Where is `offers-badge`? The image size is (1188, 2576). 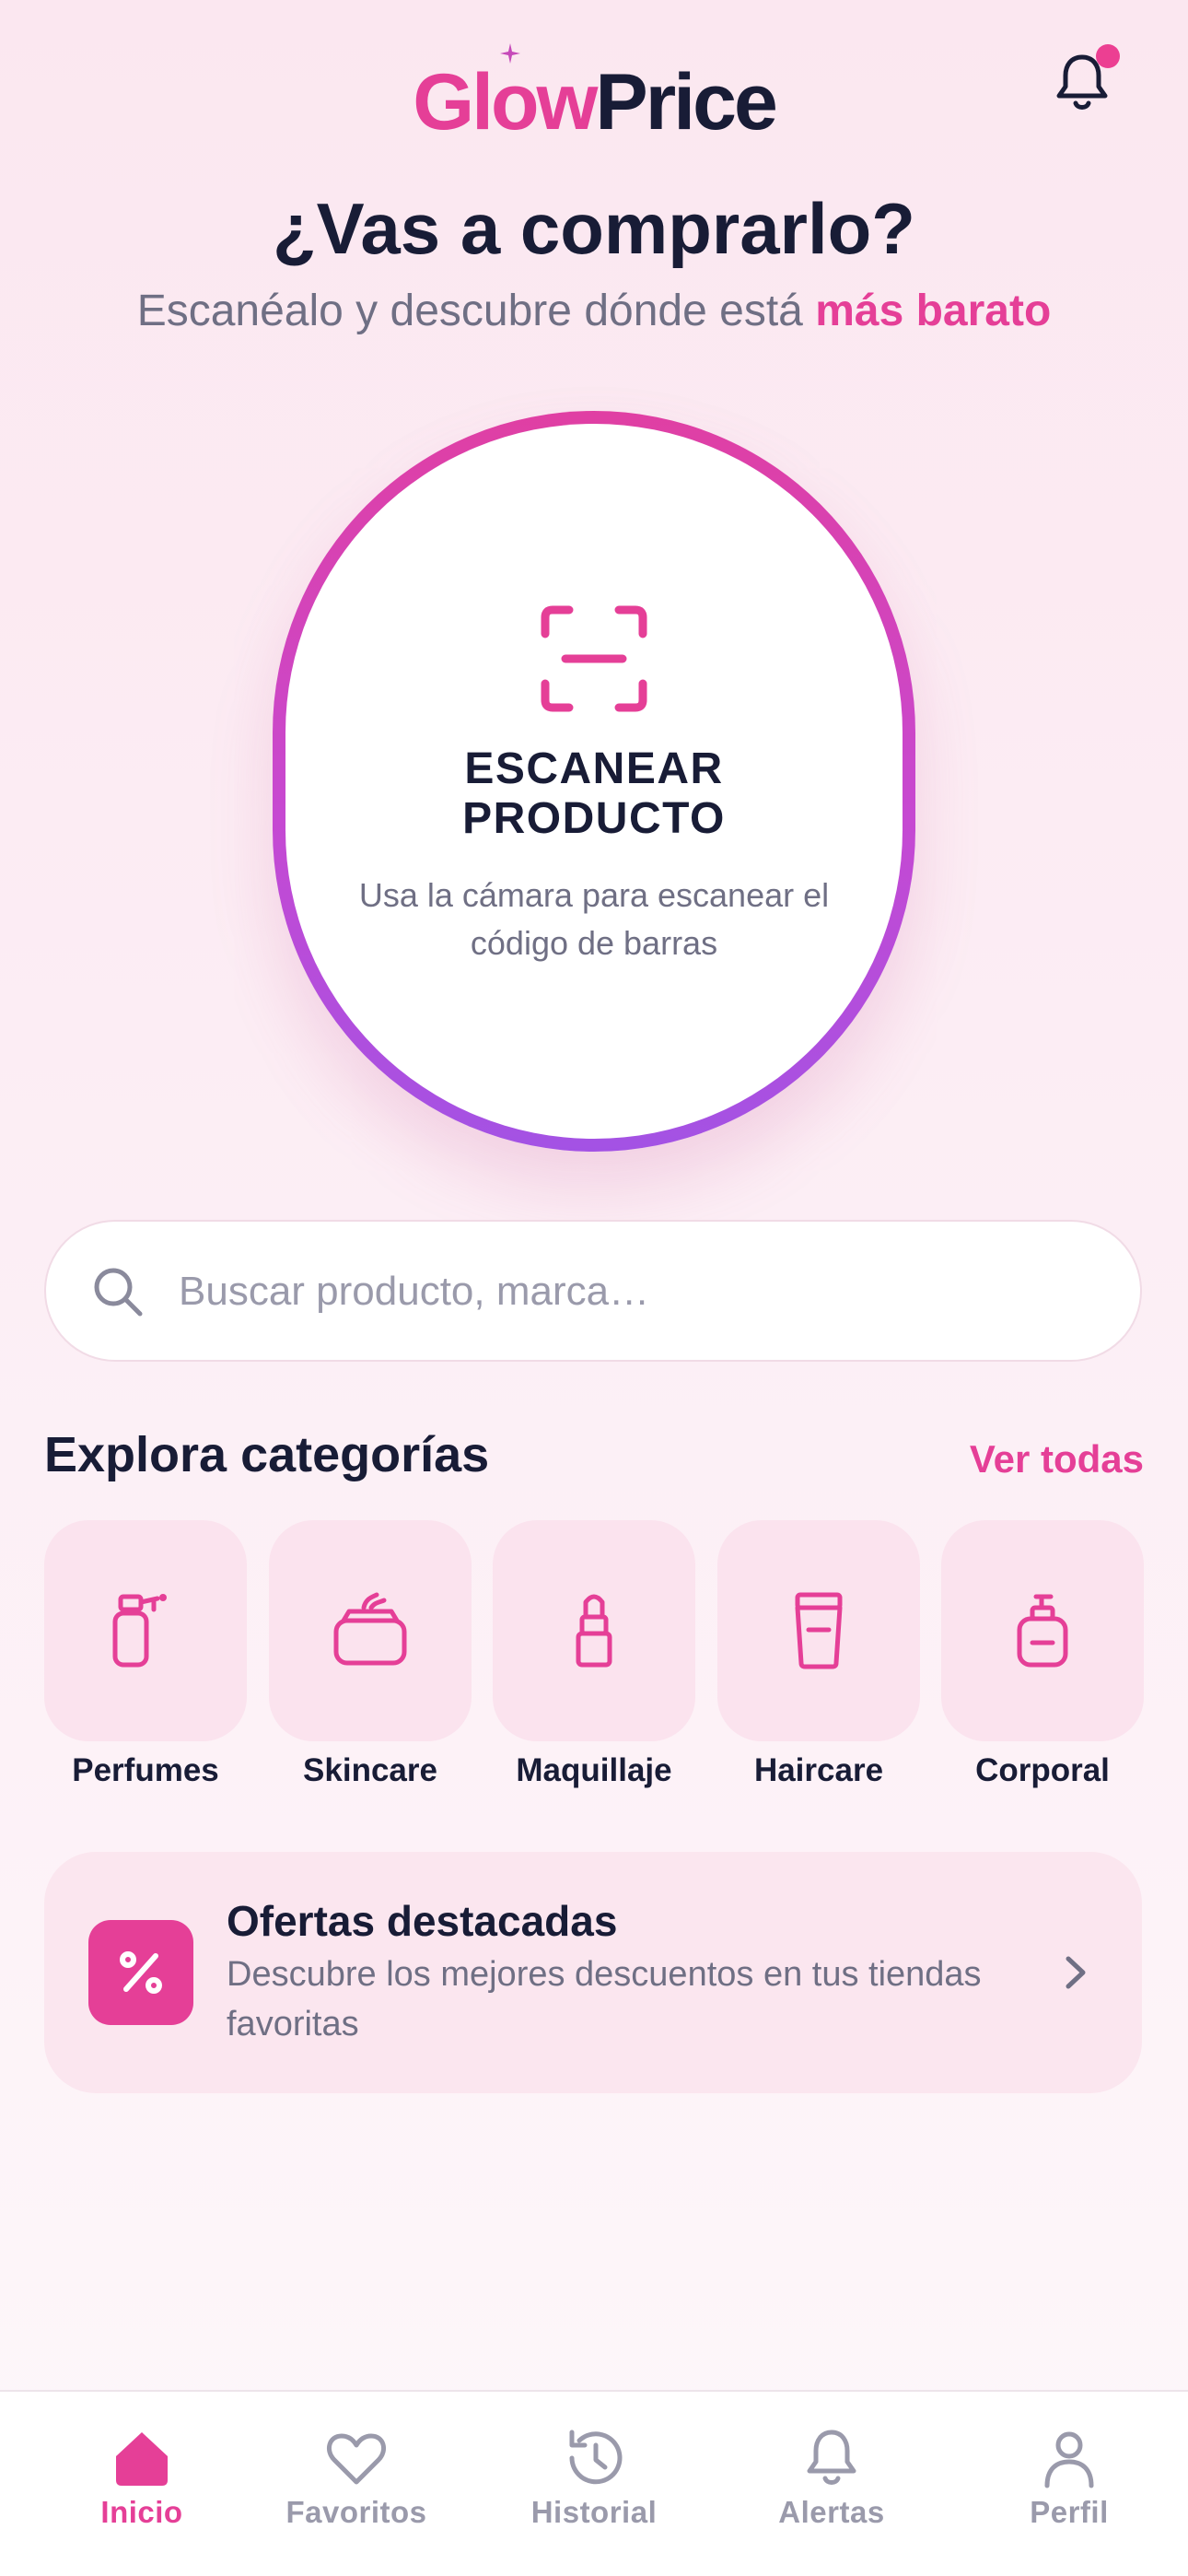 offers-badge is located at coordinates (140, 1972).